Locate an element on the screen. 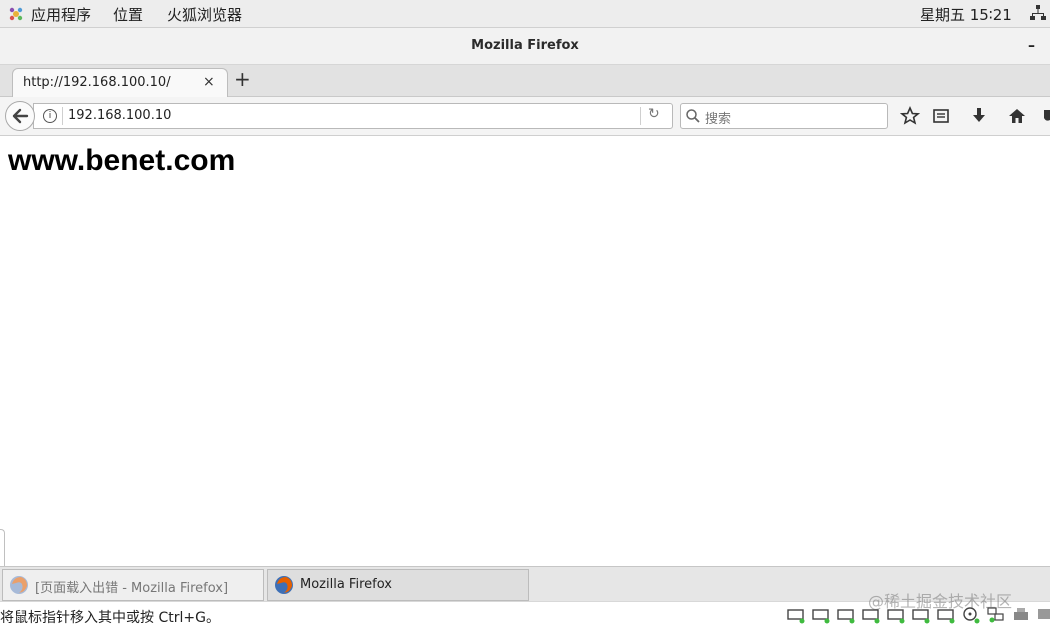 This screenshot has width=1050, height=628. tab-title: http://192.168.100.10/ is located at coordinates (97, 82).